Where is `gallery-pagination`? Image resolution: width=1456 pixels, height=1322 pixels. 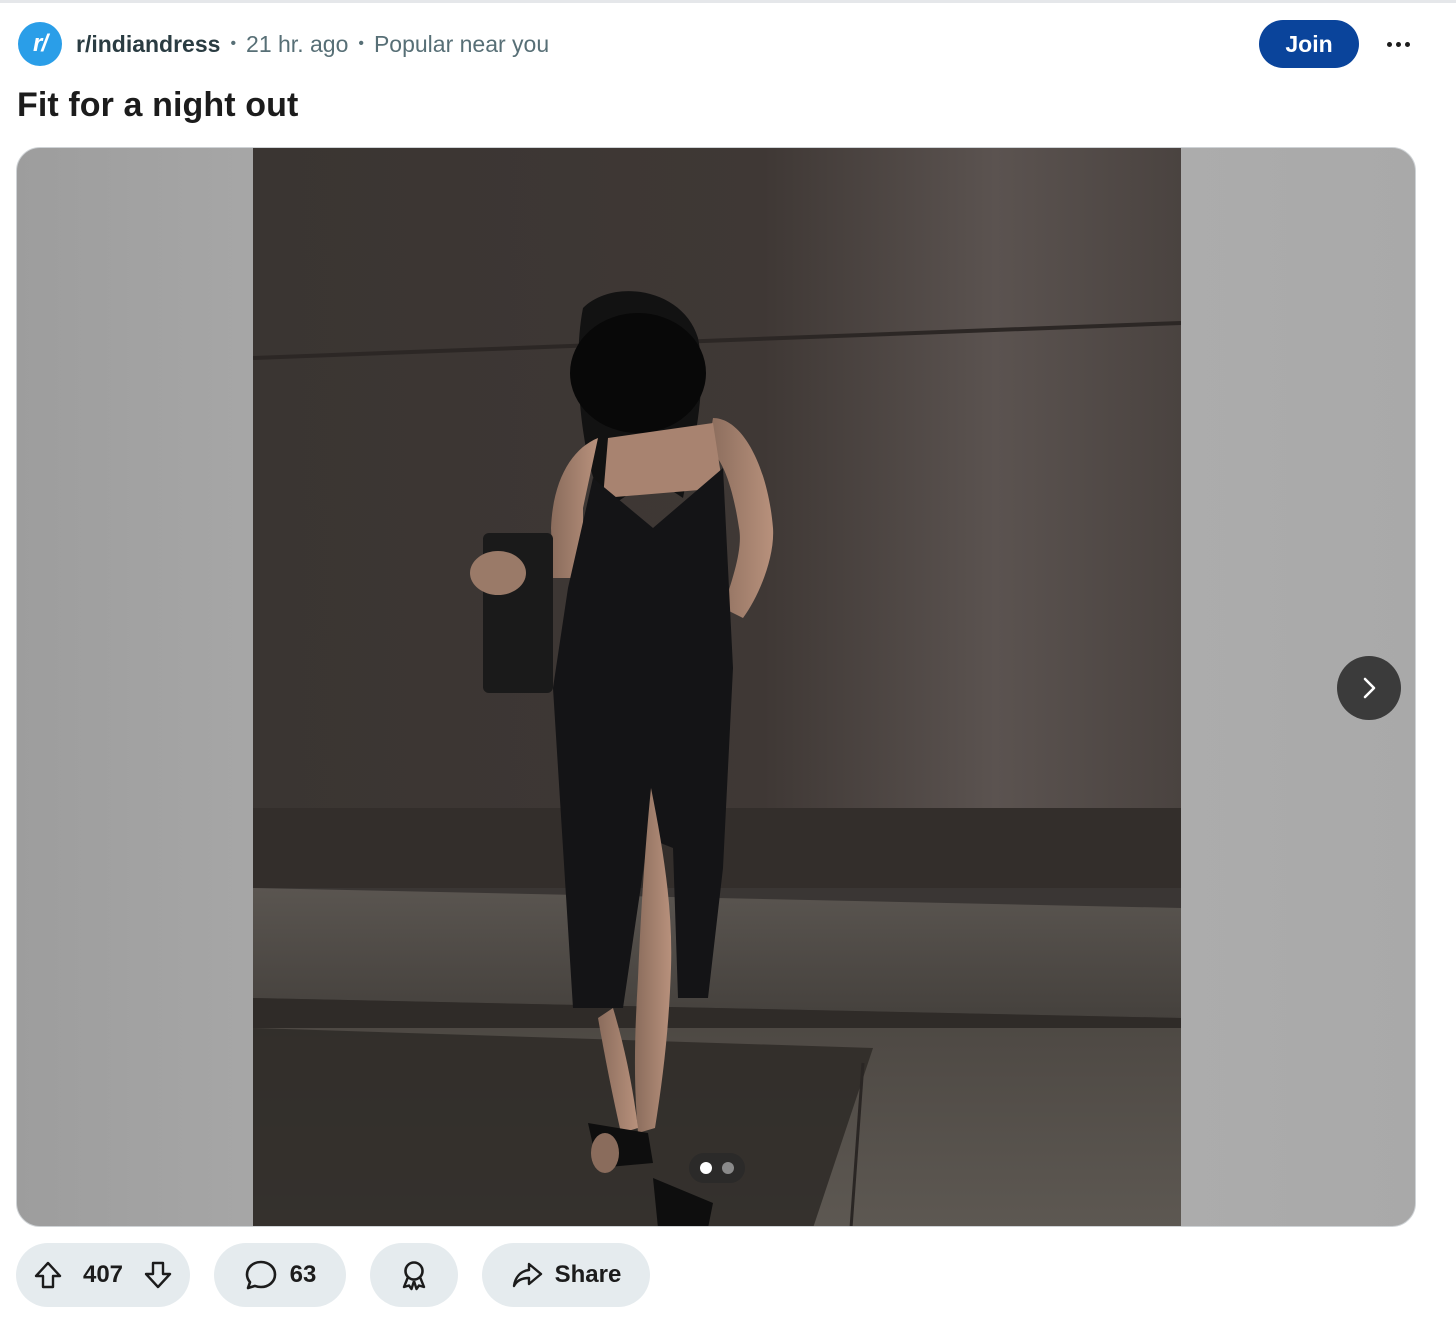 gallery-pagination is located at coordinates (717, 1168).